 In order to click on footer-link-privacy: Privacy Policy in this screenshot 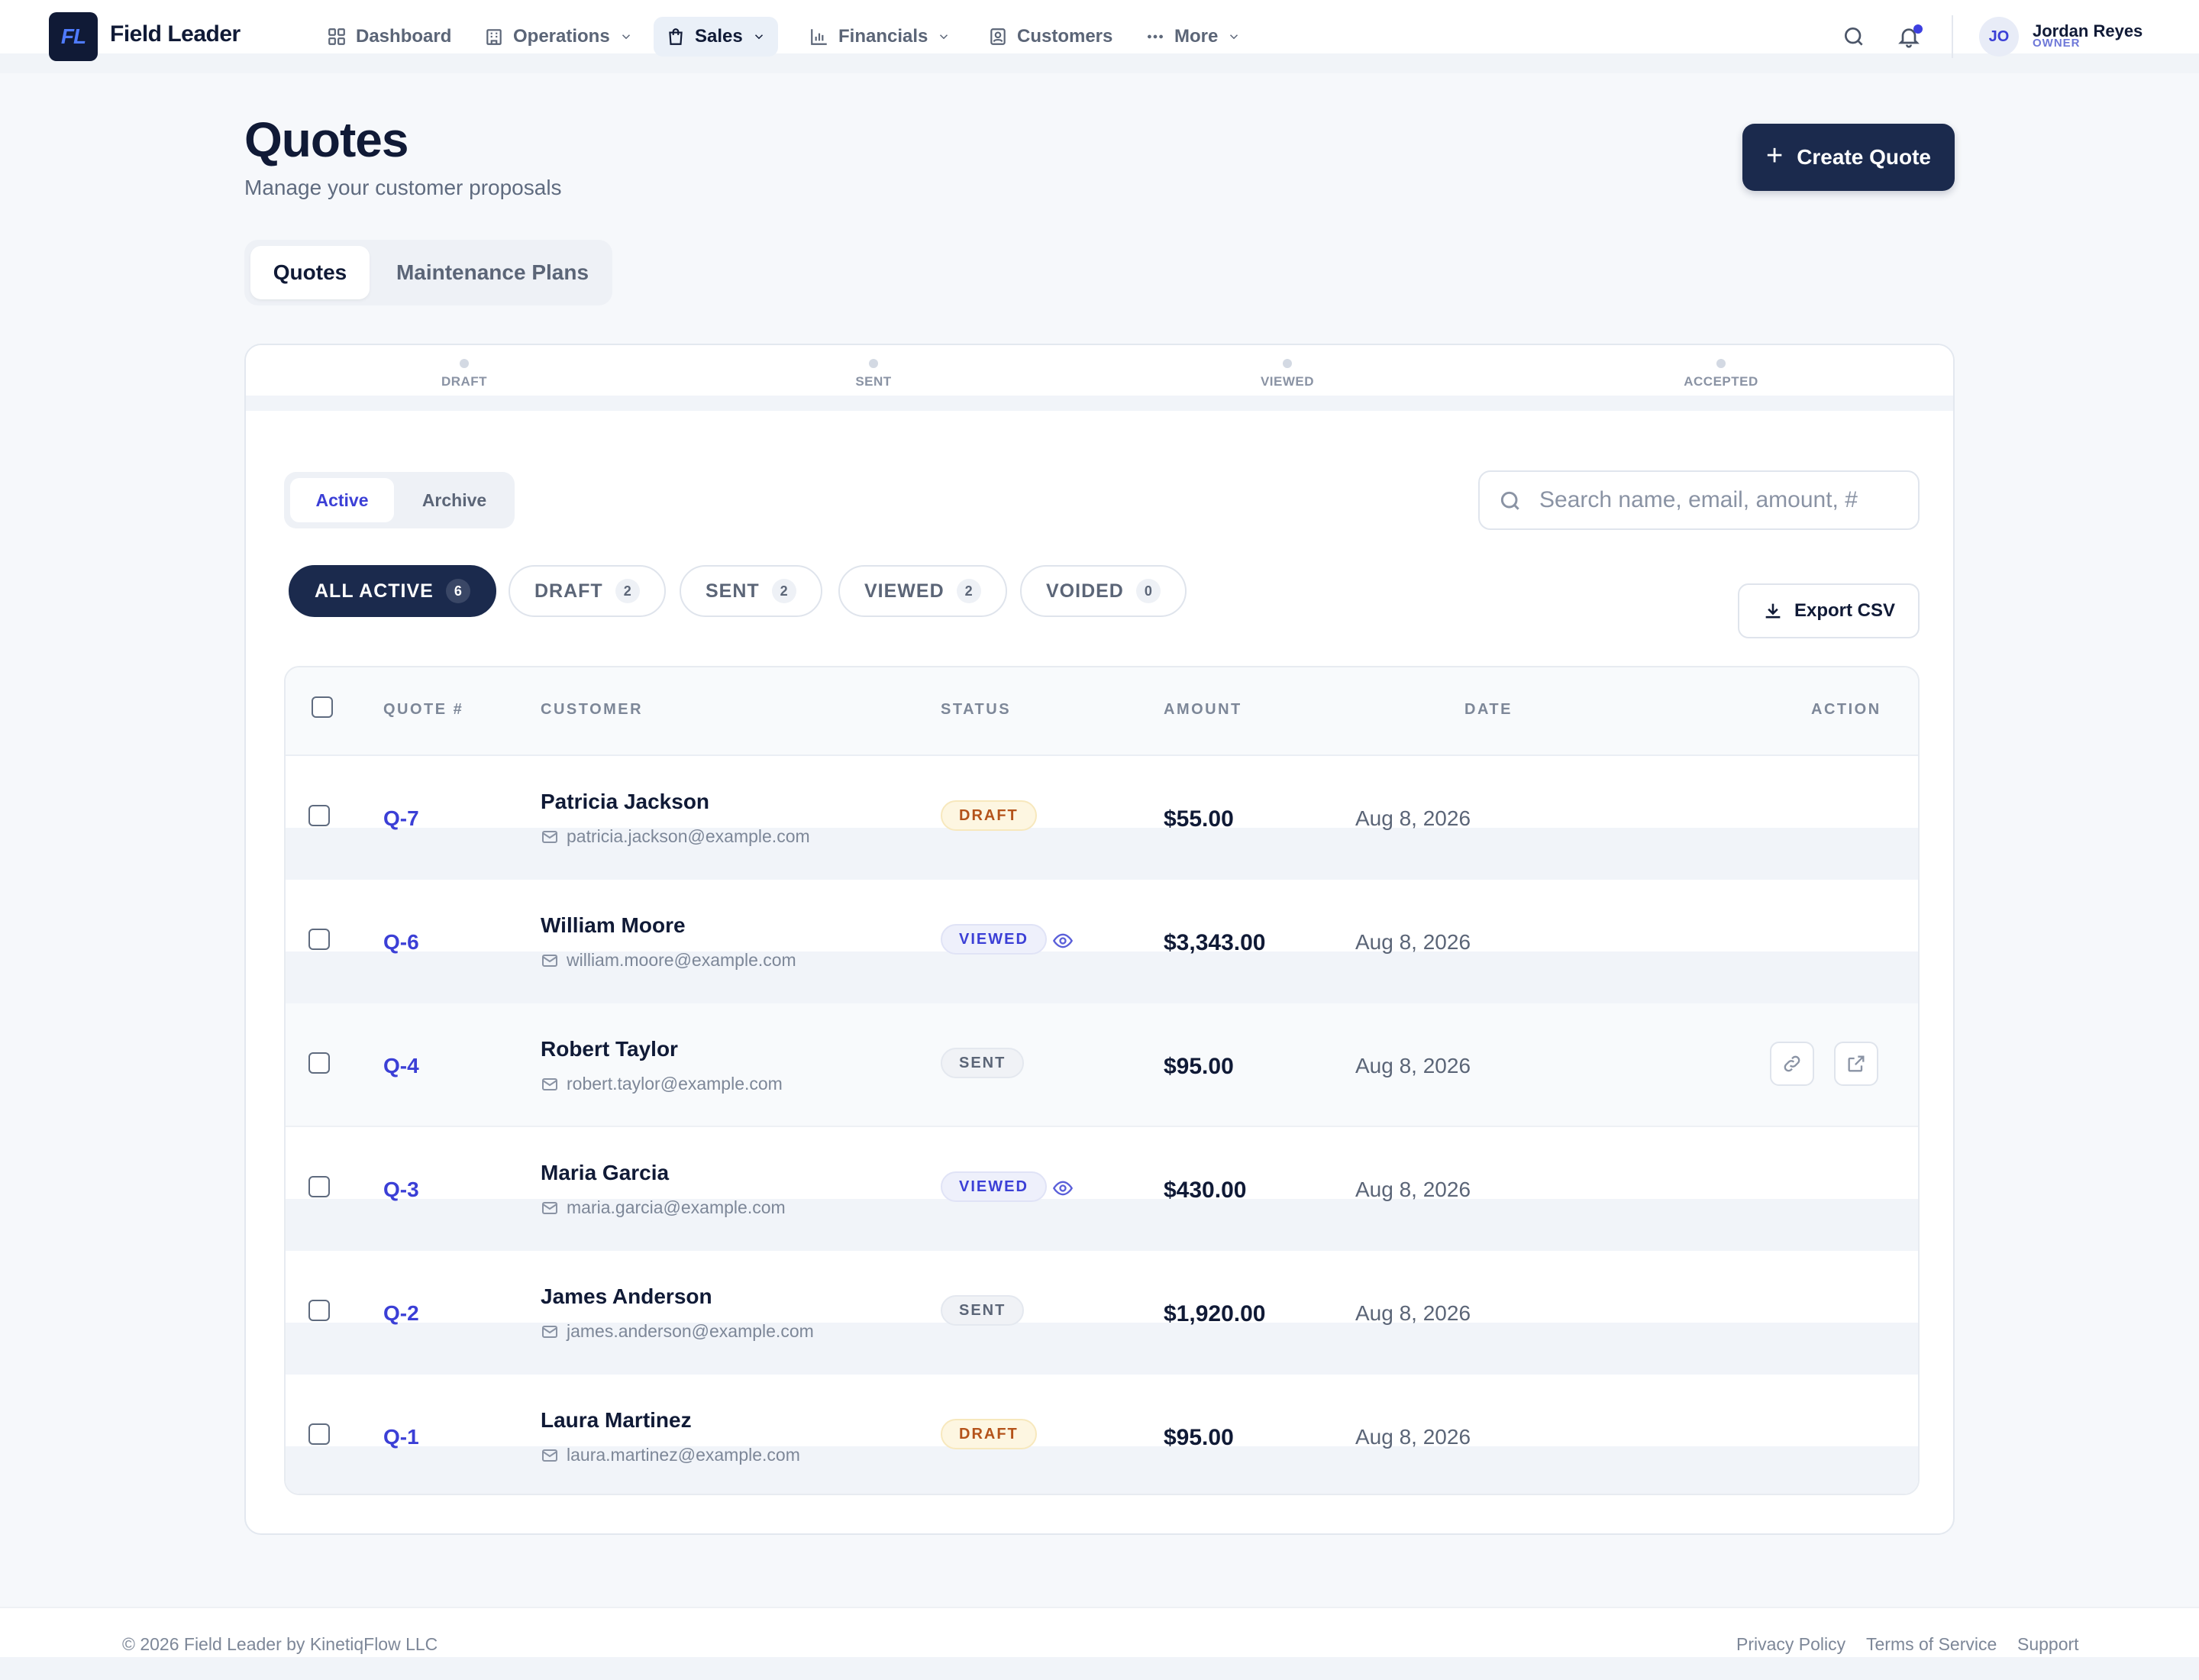, I will do `click(1791, 1644)`.